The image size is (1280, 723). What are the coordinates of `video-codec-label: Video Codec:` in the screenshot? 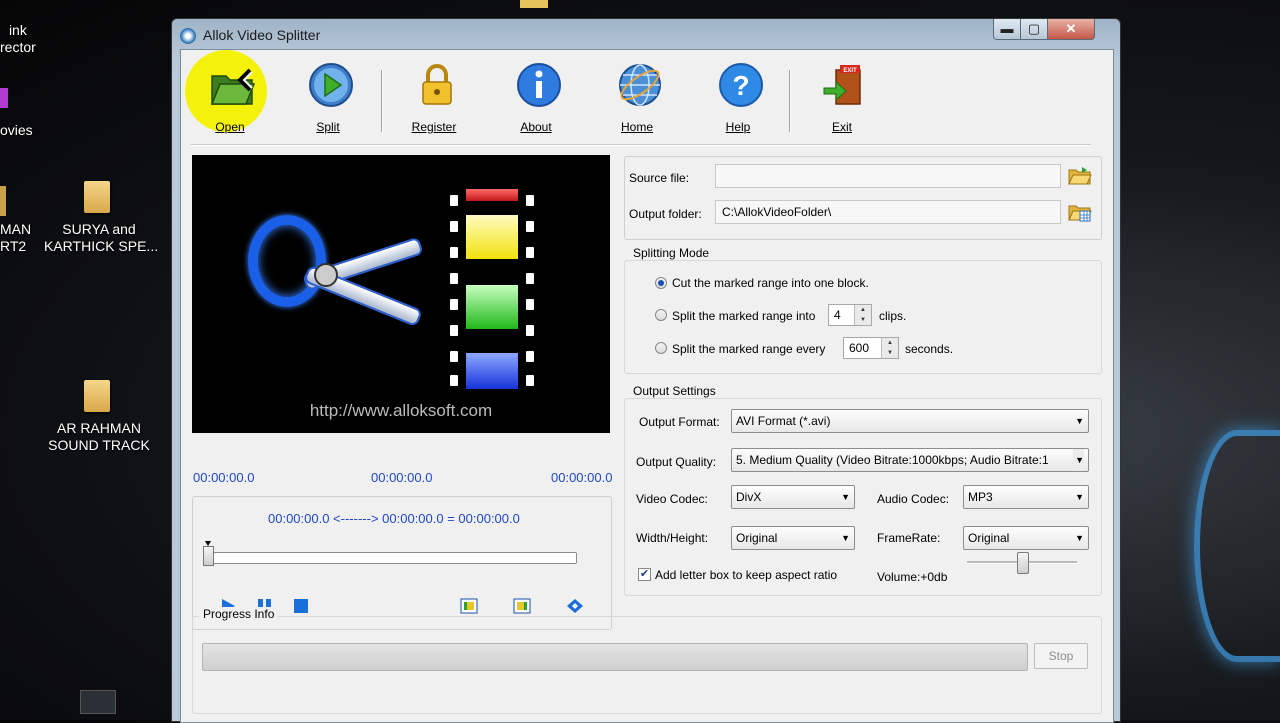 It's located at (672, 499).